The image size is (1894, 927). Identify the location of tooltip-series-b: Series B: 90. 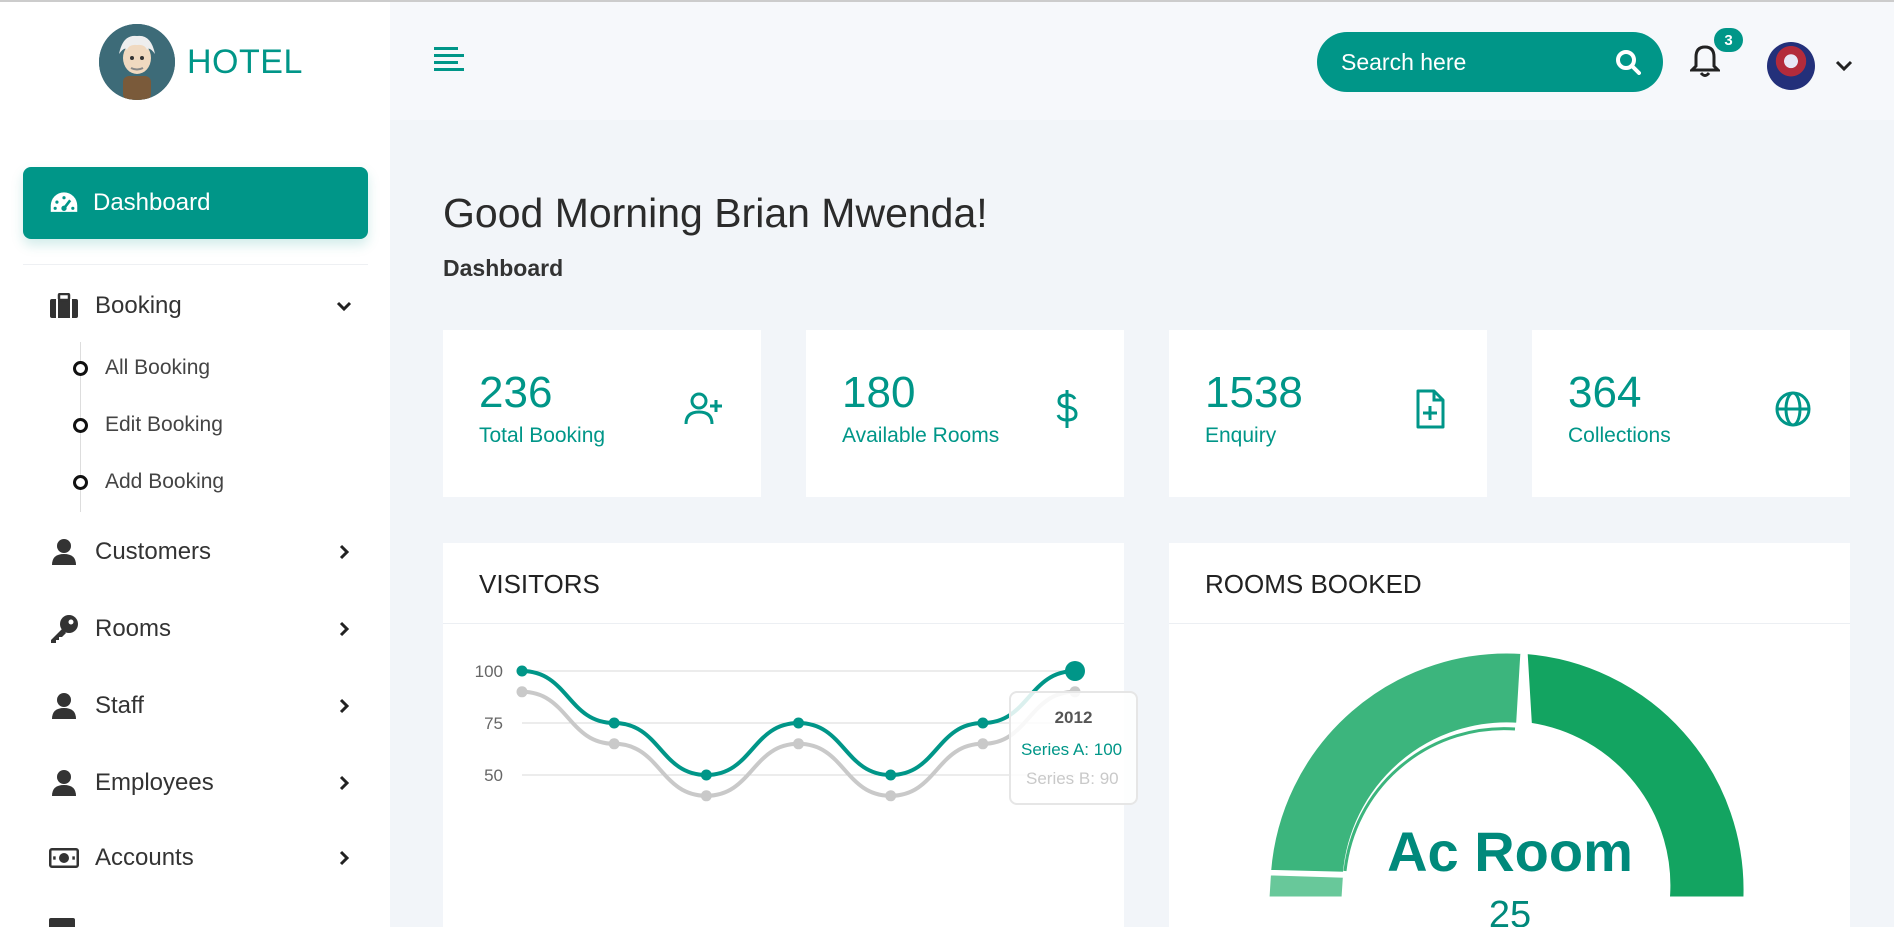
(1072, 778).